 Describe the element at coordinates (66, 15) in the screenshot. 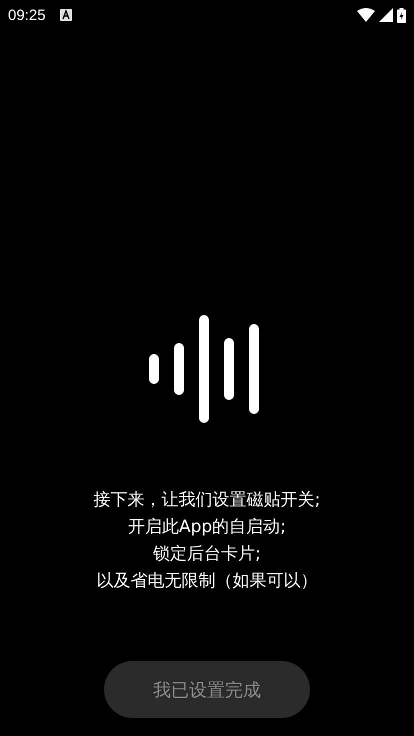

I see `keyboard-icon` at that location.